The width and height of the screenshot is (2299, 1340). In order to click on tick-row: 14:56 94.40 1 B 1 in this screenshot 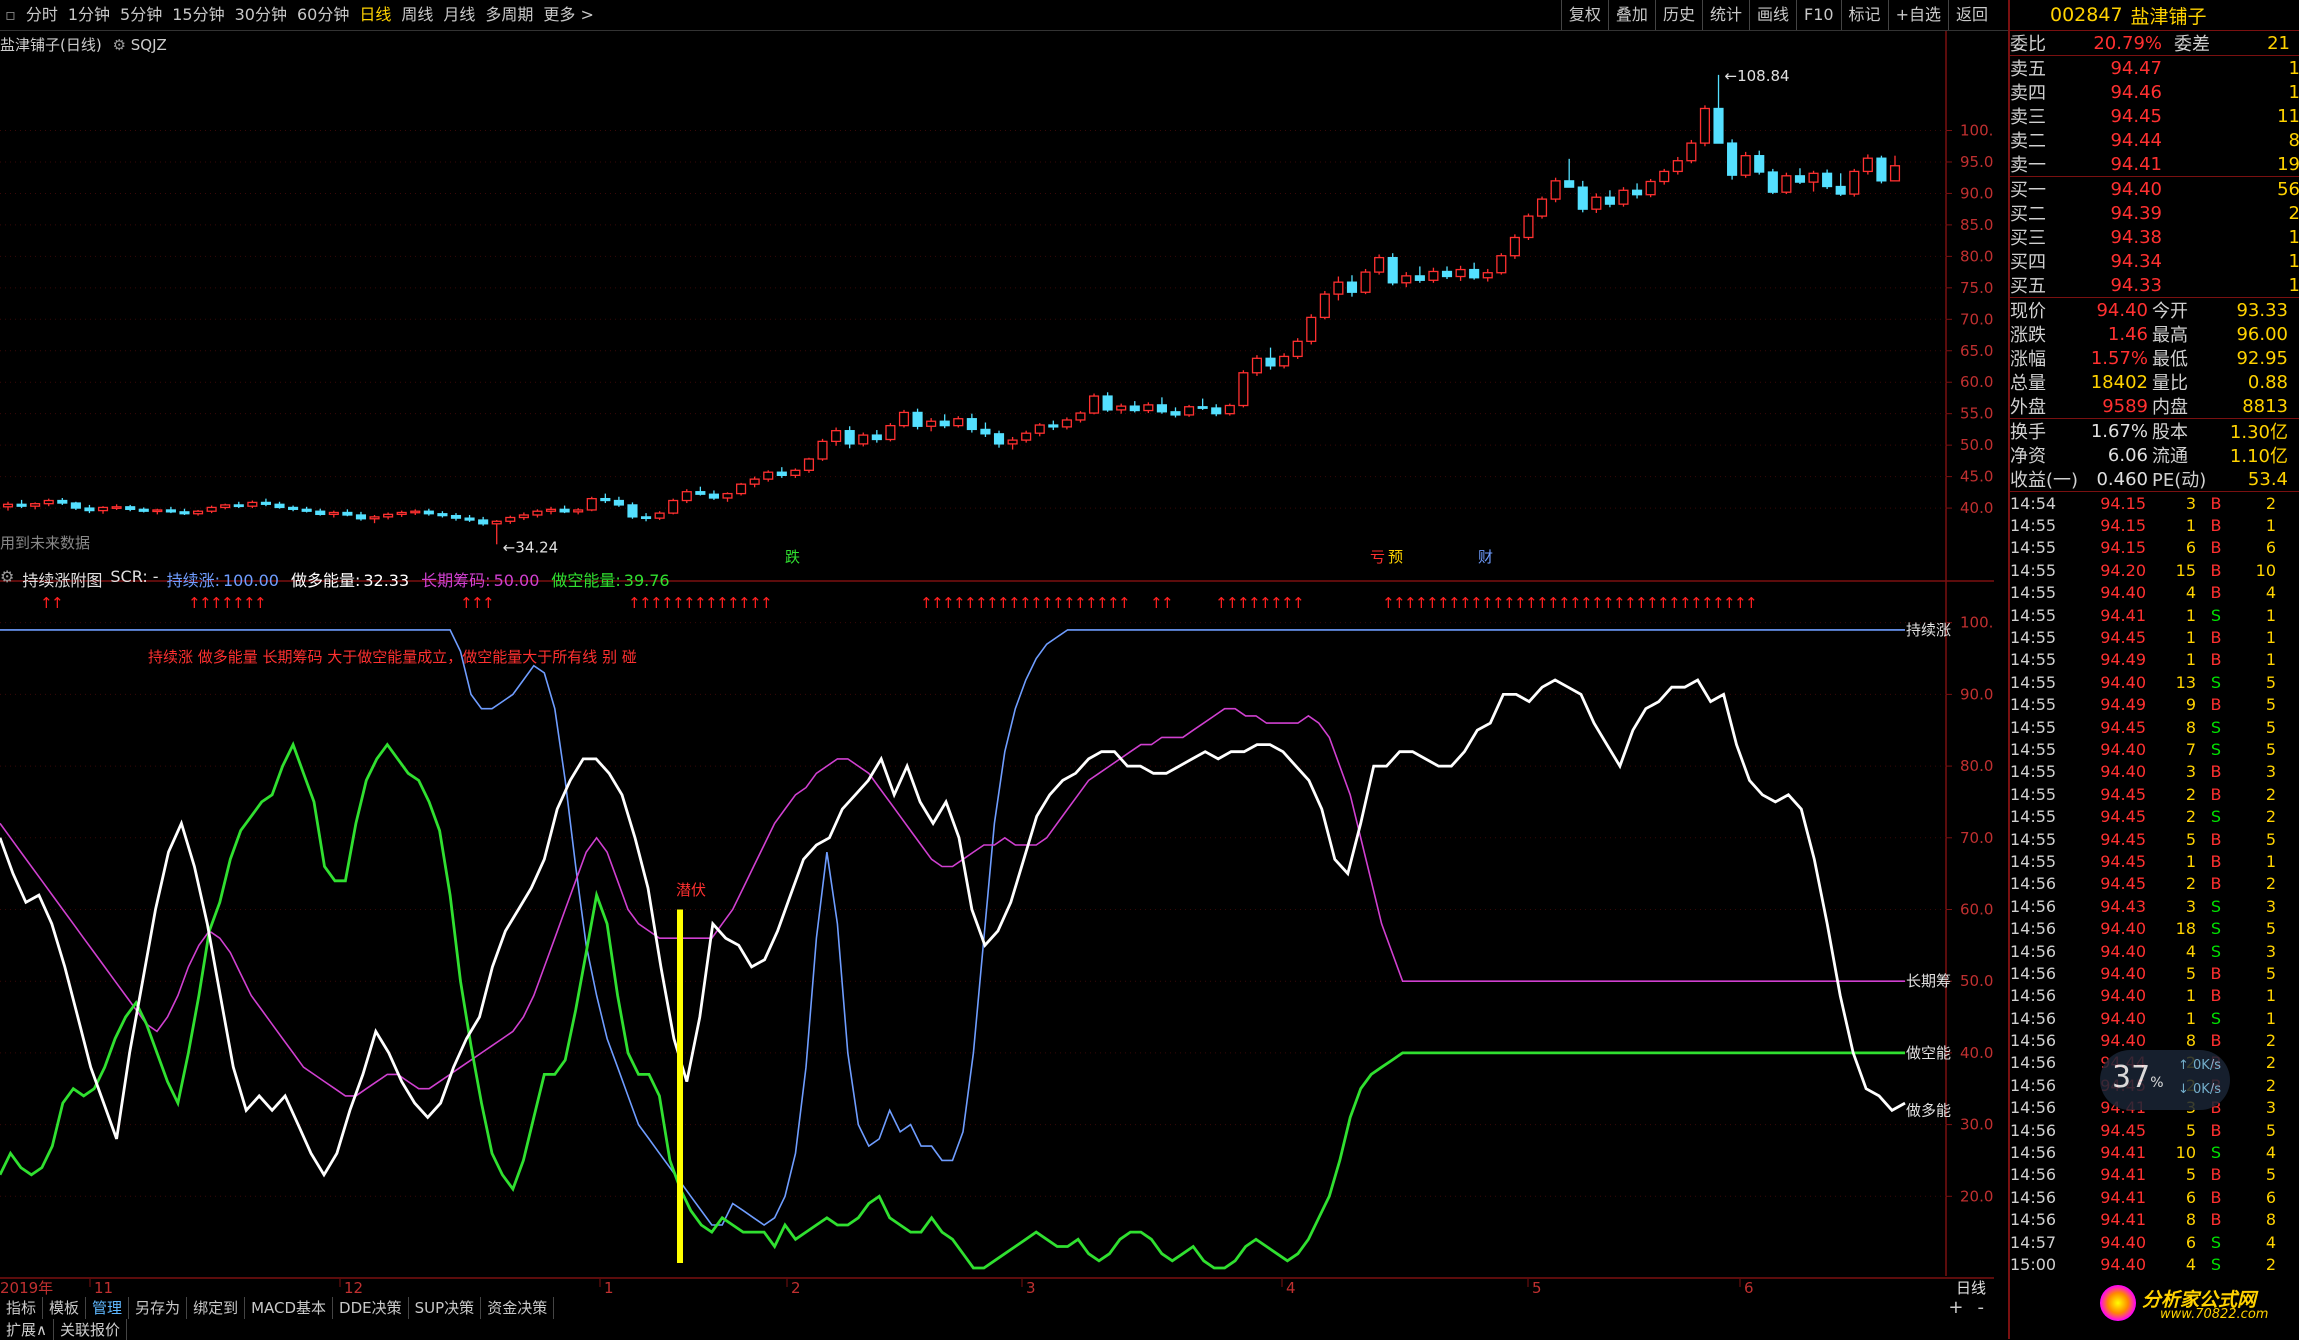, I will do `click(2154, 996)`.